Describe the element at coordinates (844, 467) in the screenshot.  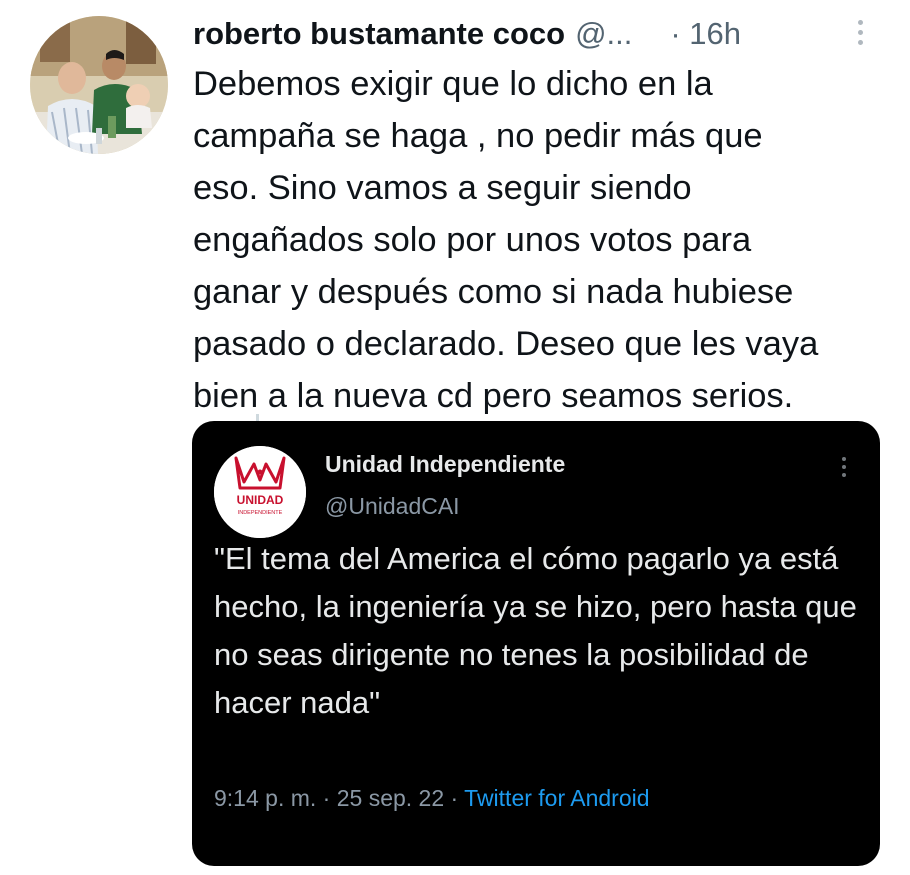
I see `quote-more-options-icon` at that location.